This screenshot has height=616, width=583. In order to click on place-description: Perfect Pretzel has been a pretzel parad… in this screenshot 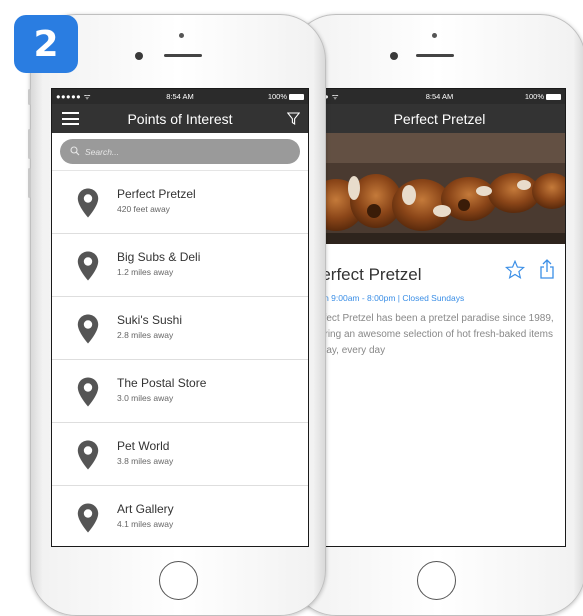, I will do `click(433, 334)`.